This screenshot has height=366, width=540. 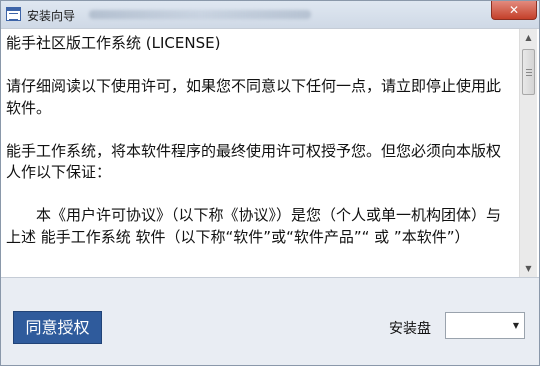 I want to click on chevron-down-icon: ▼, so click(x=515, y=325).